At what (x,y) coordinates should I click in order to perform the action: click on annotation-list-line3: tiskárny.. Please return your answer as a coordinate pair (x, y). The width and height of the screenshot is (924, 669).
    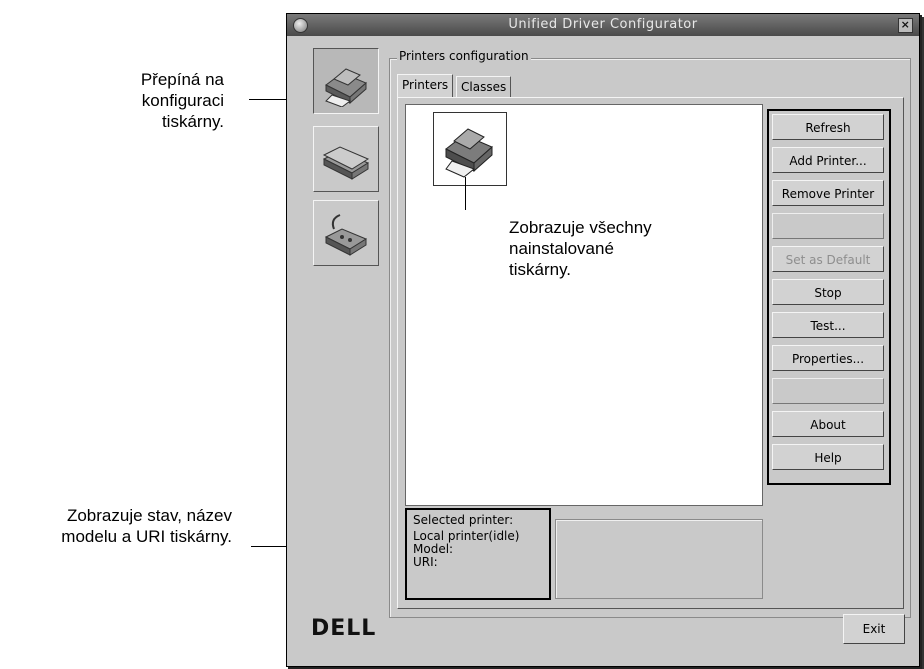
    Looking at the image, I should click on (540, 269).